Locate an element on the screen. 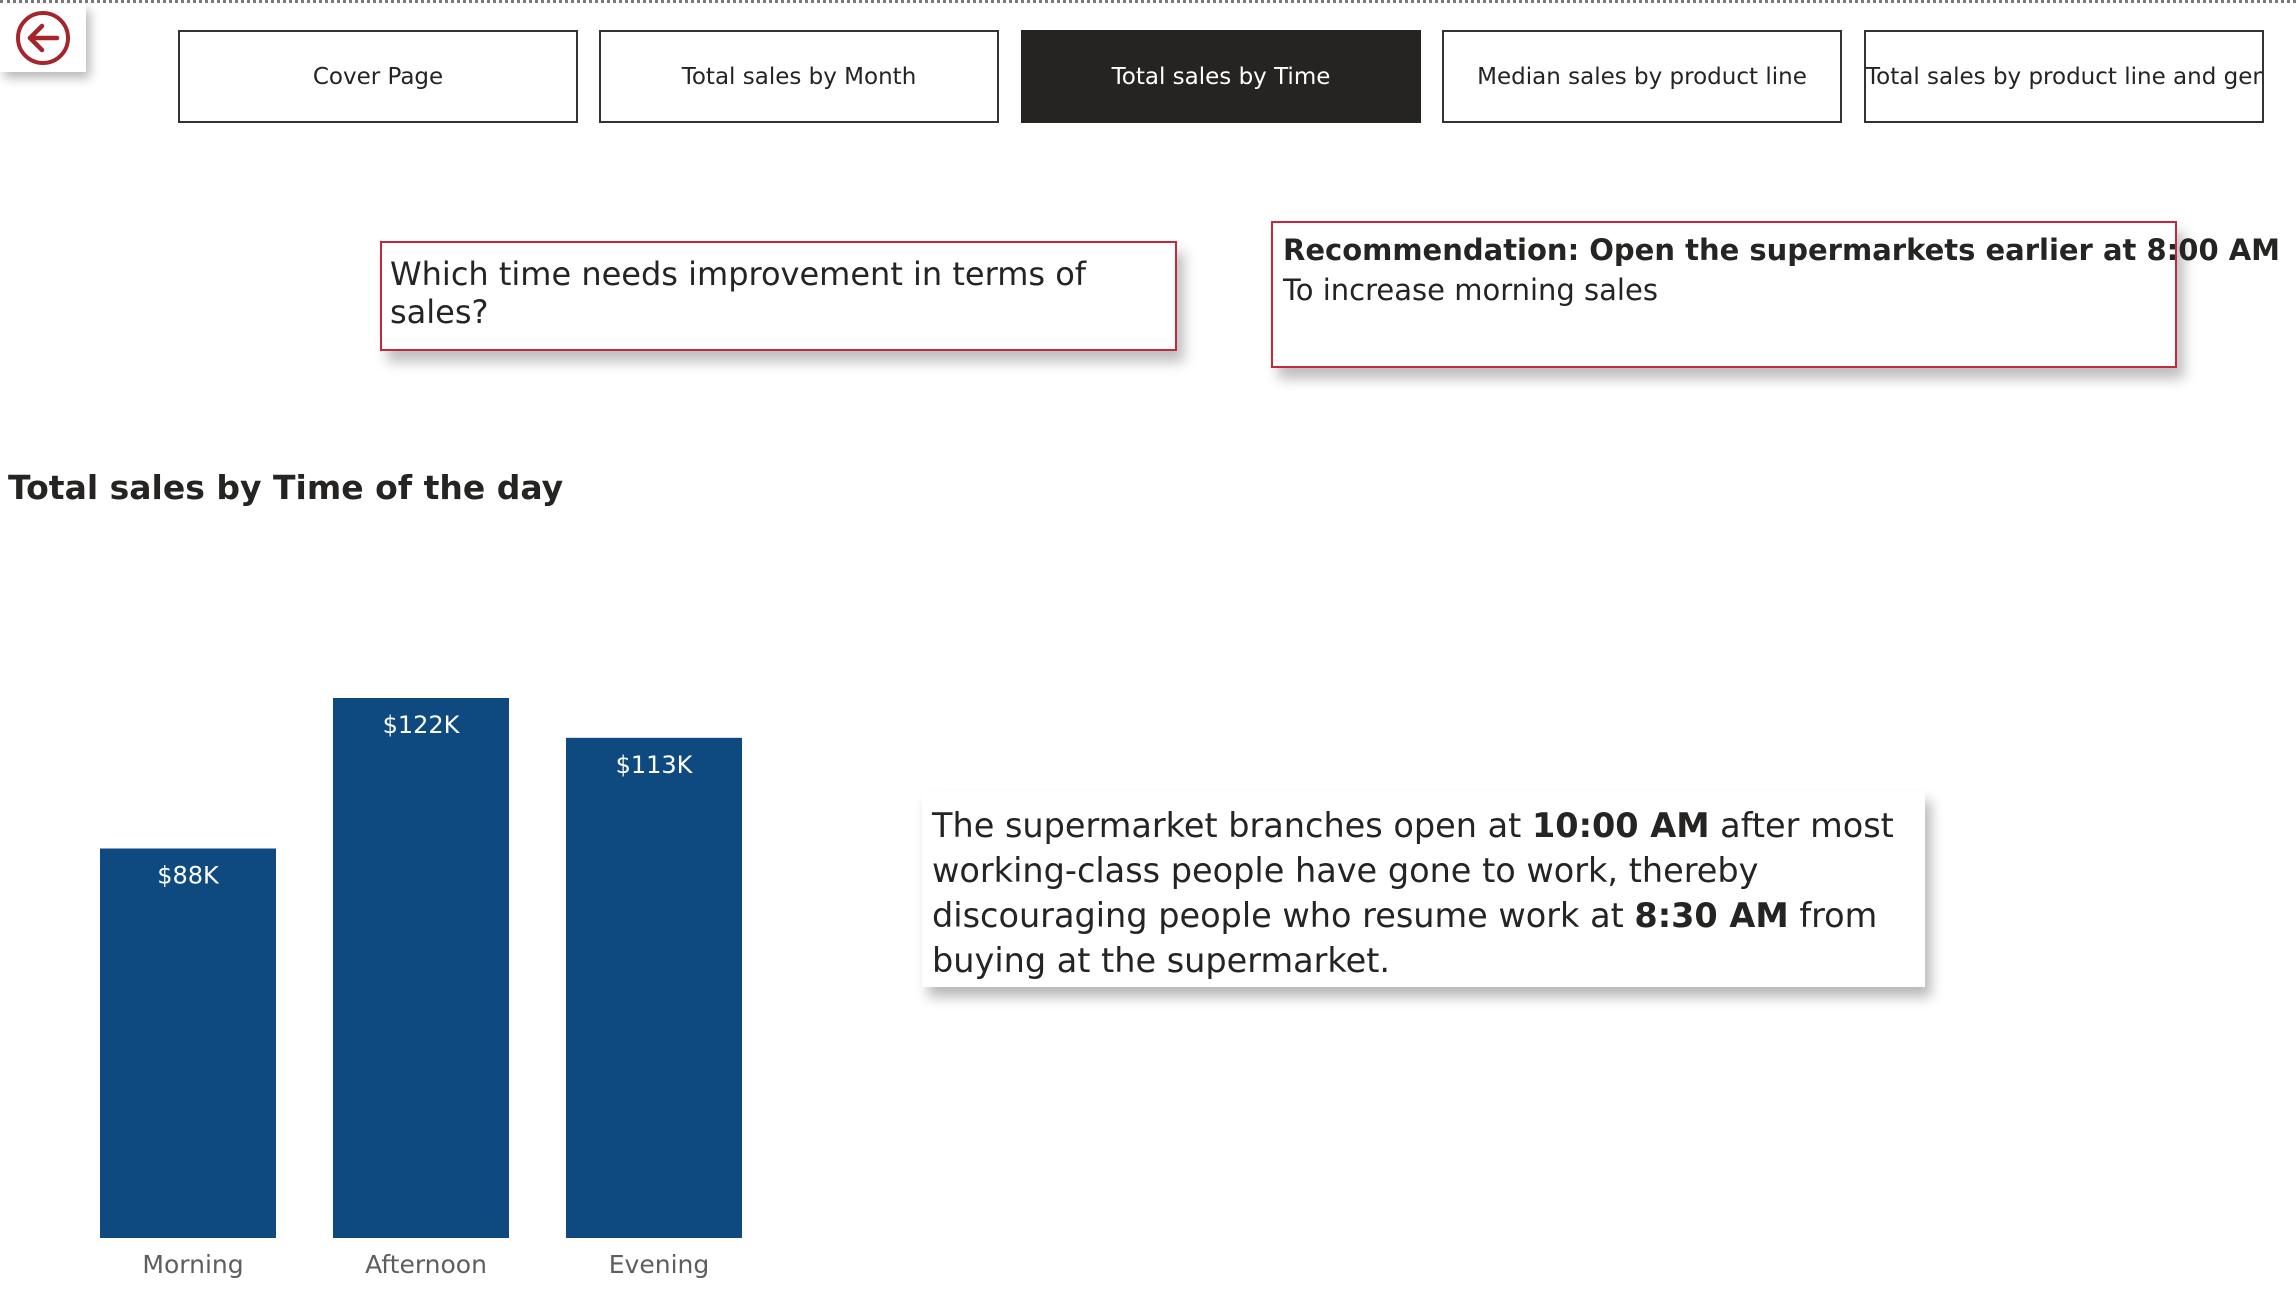  category-label-evening: Evening is located at coordinates (659, 1264).